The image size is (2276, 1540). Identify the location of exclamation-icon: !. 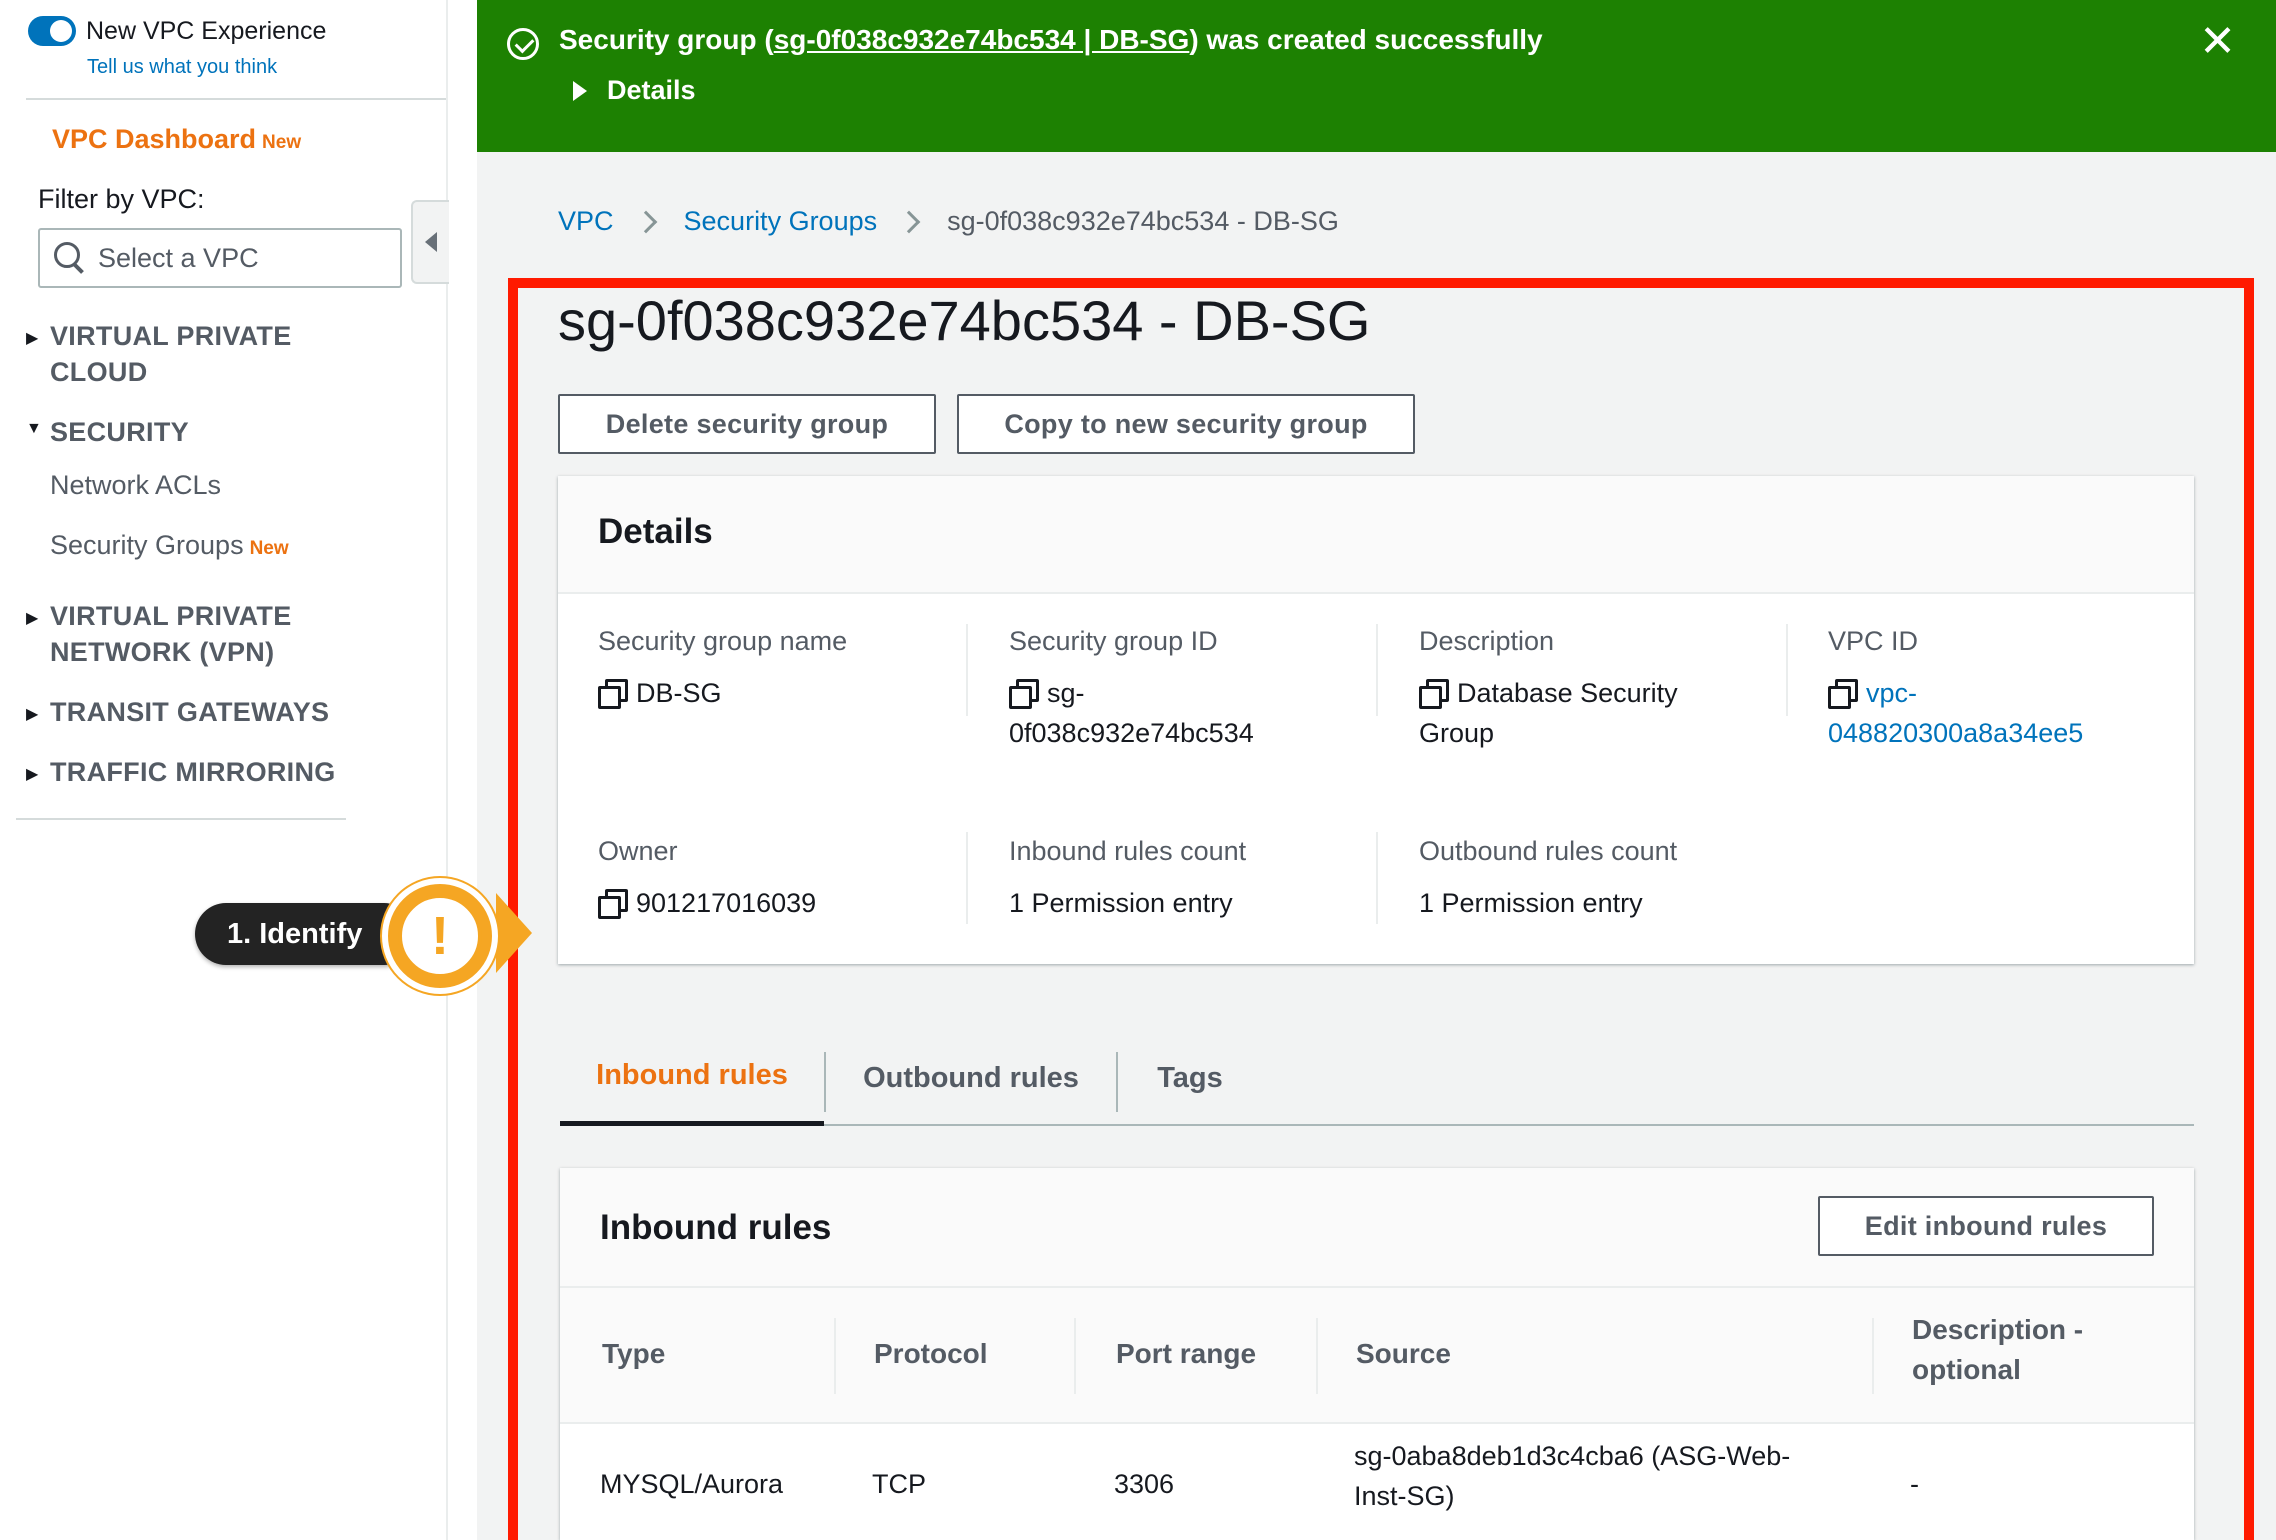
(440, 936).